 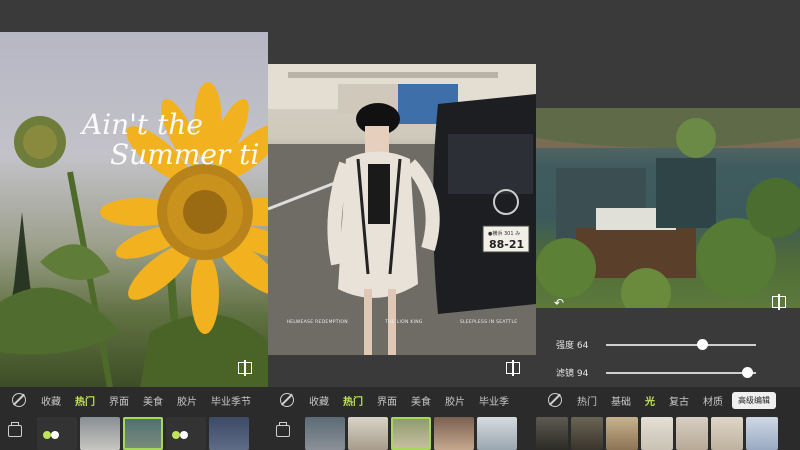 What do you see at coordinates (572, 374) in the screenshot?
I see `filter-strength-label: 滤镜 94` at bounding box center [572, 374].